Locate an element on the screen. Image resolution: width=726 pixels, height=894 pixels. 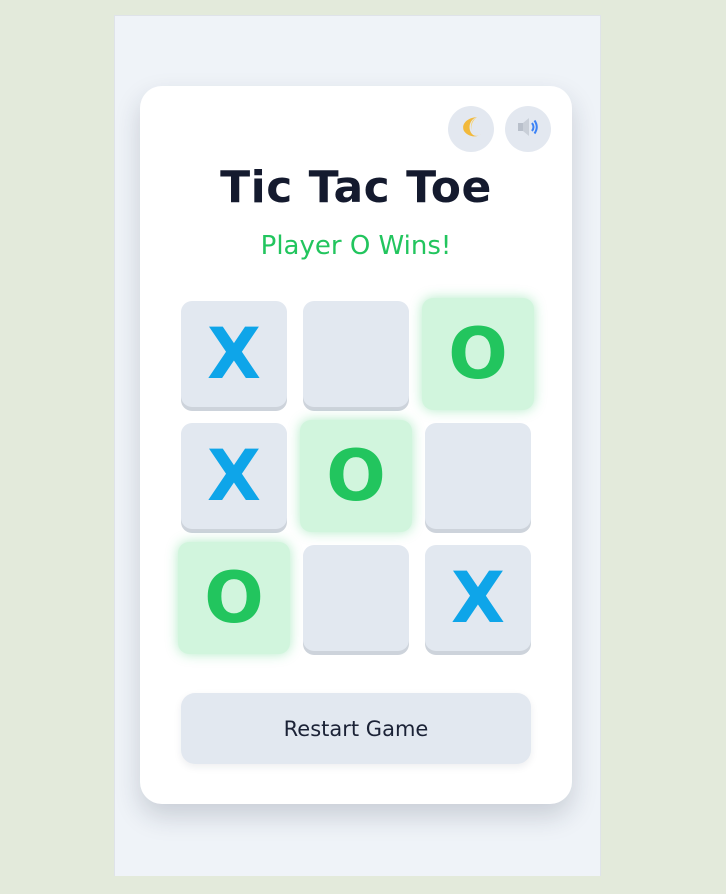
board-cell-9: X is located at coordinates (478, 598).